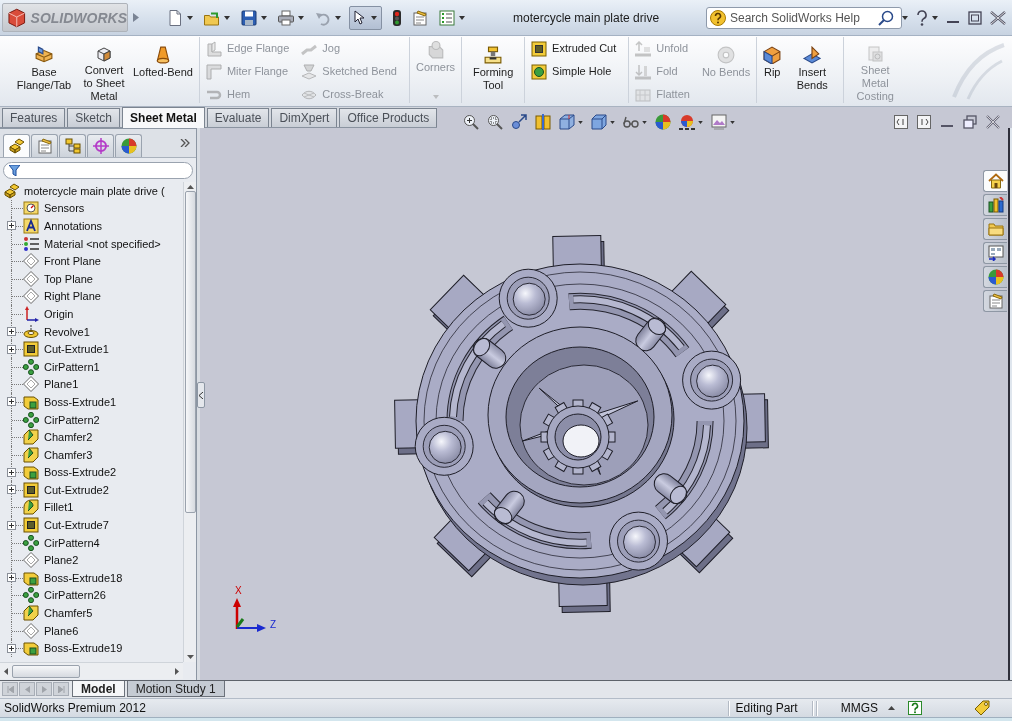 This screenshot has height=721, width=1012. Describe the element at coordinates (249, 17) in the screenshot. I see `save-icon` at that location.